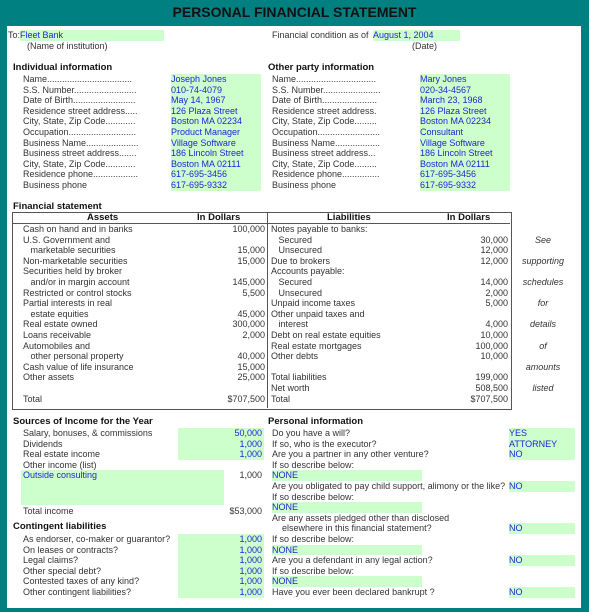 This screenshot has height=612, width=589. I want to click on institution-field: Fleet Bank, so click(92, 35).